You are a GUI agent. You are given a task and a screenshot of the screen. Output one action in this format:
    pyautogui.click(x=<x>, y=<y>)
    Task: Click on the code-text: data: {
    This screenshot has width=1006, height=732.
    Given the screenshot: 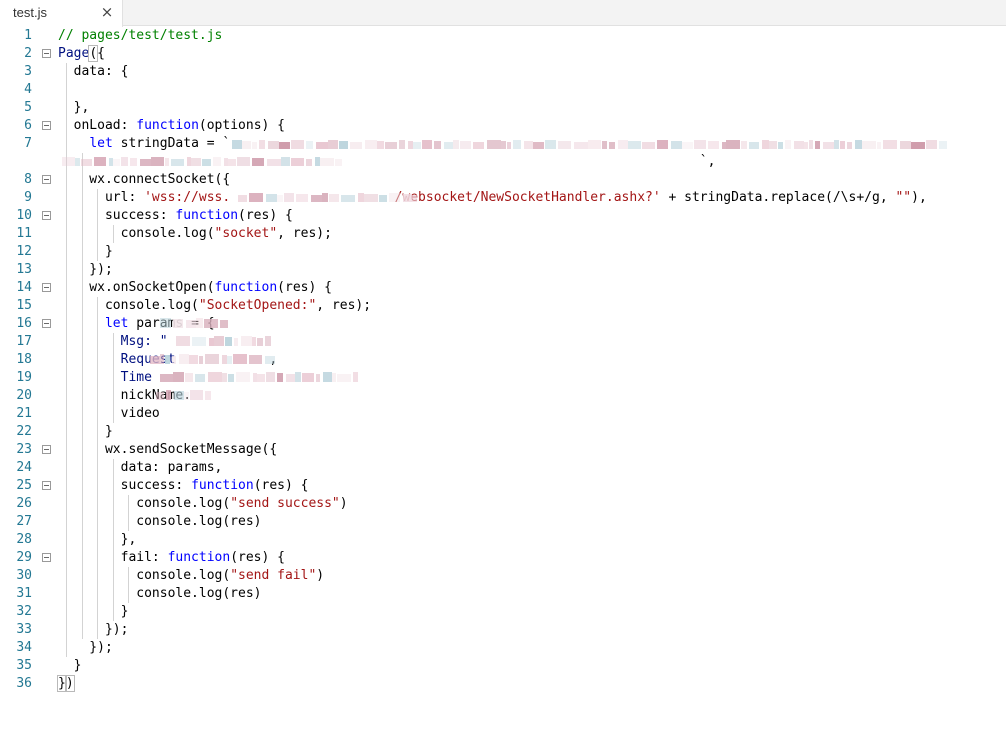 What is the action you would take?
    pyautogui.click(x=93, y=72)
    